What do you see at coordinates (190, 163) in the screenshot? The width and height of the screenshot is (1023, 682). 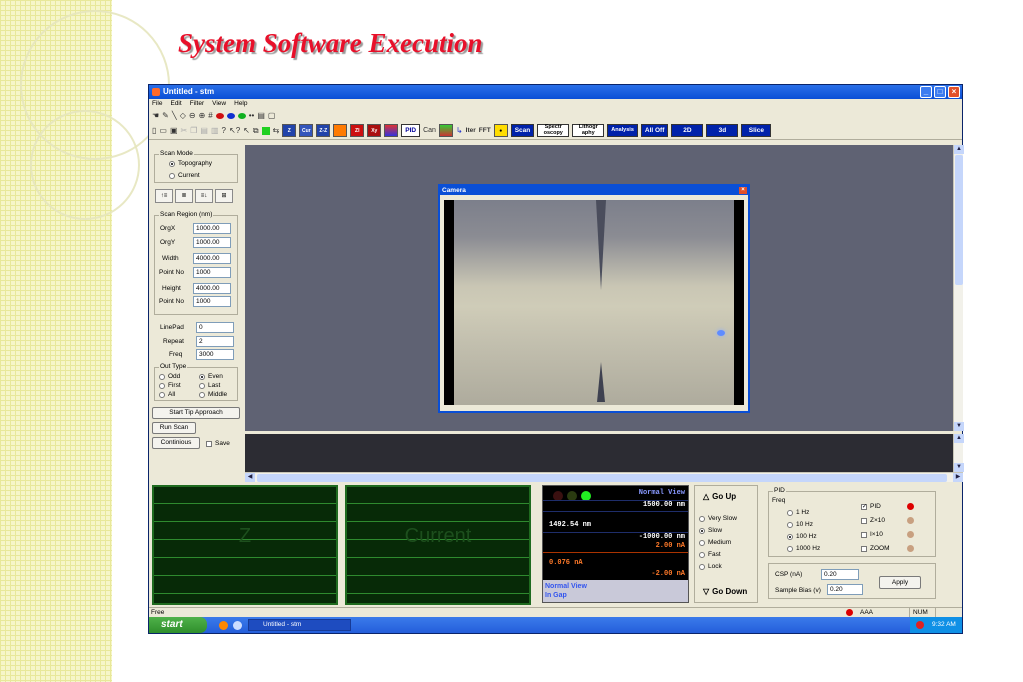 I see `radio-topography: Topography` at bounding box center [190, 163].